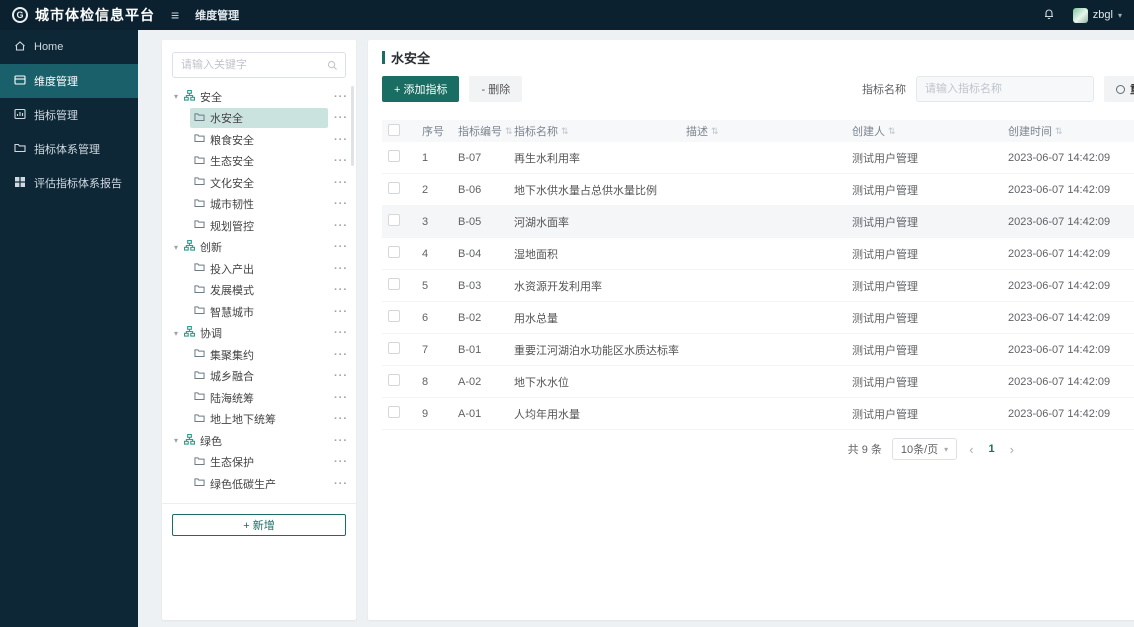 The width and height of the screenshot is (1134, 627). What do you see at coordinates (758, 254) in the screenshot?
I see `table-row: 4 B-04 湿地面积 测试用户管理 2023-06-07 14:42:09` at bounding box center [758, 254].